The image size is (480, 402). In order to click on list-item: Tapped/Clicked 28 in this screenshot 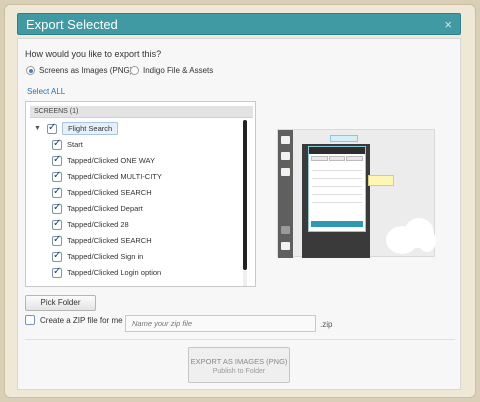, I will do `click(90, 224)`.